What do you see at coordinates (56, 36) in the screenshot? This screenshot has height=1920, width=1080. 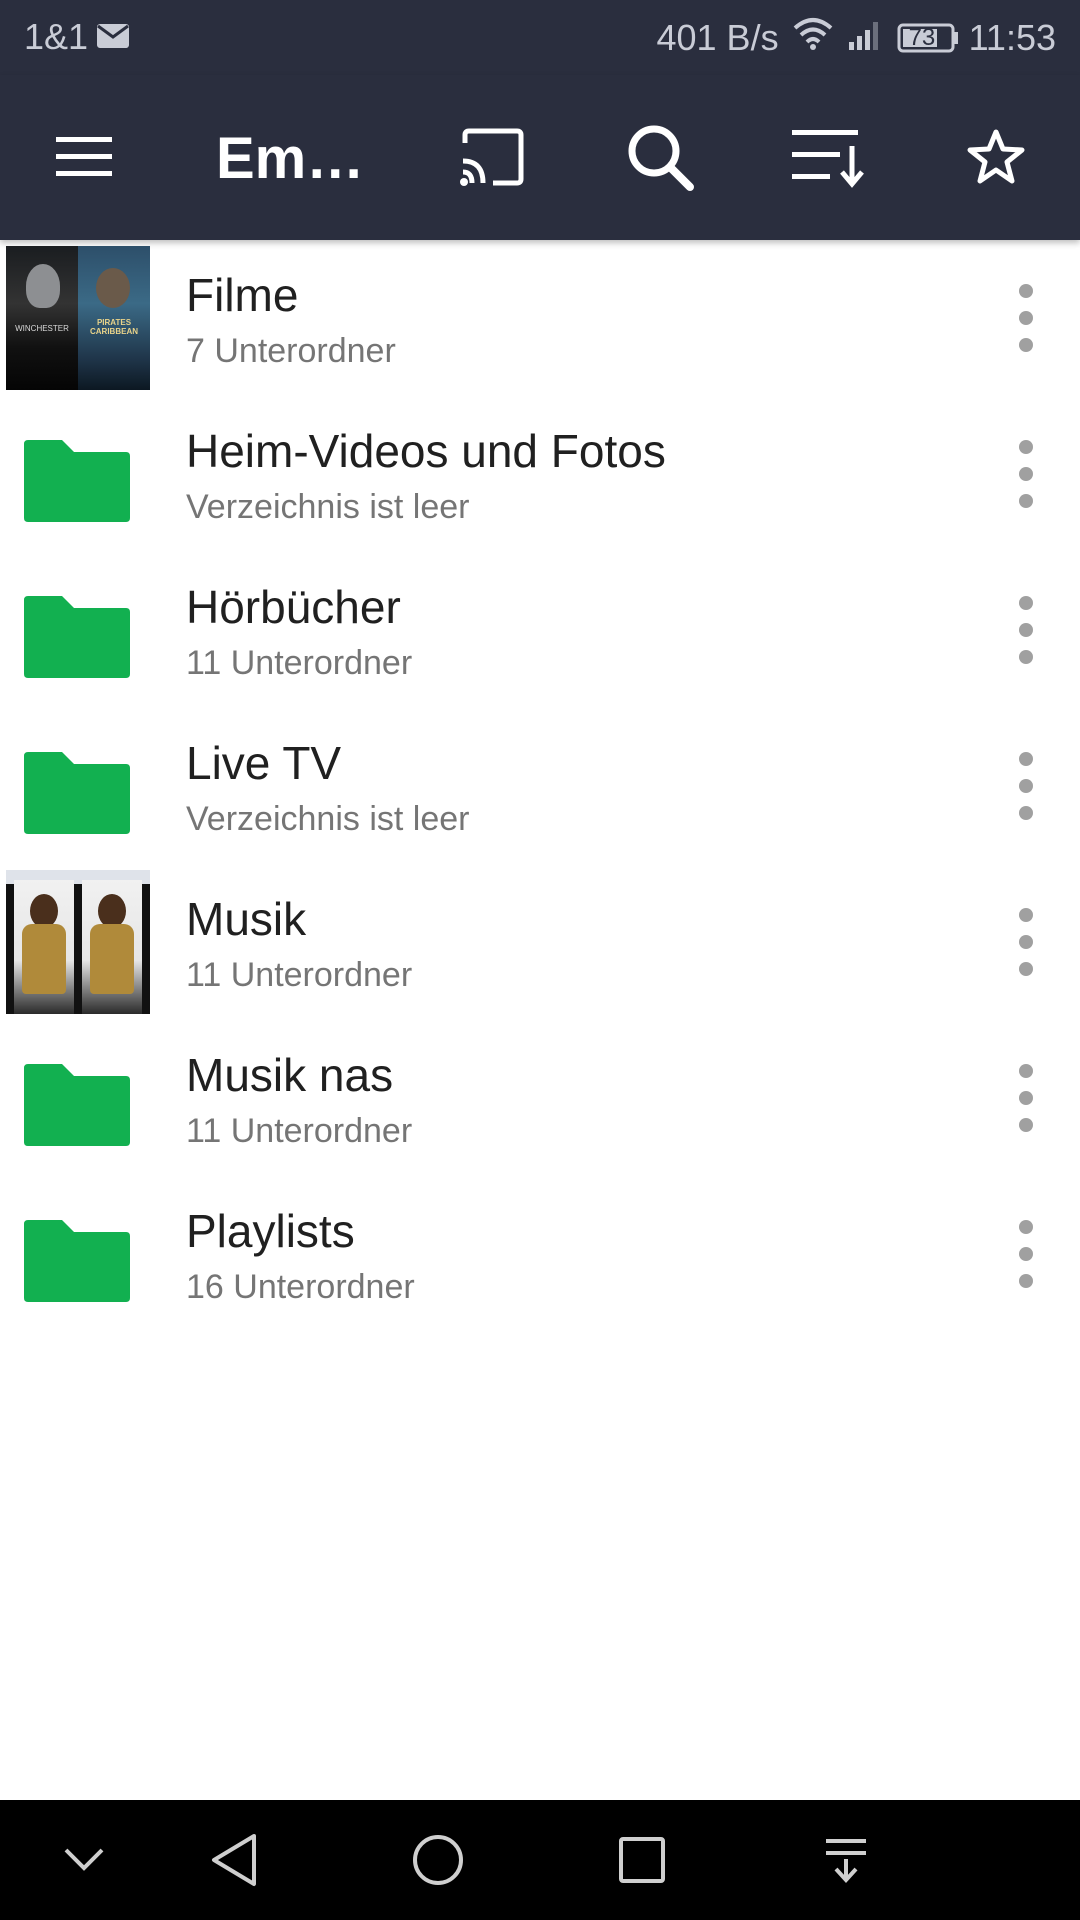 I see `carrier-label: 1&1` at bounding box center [56, 36].